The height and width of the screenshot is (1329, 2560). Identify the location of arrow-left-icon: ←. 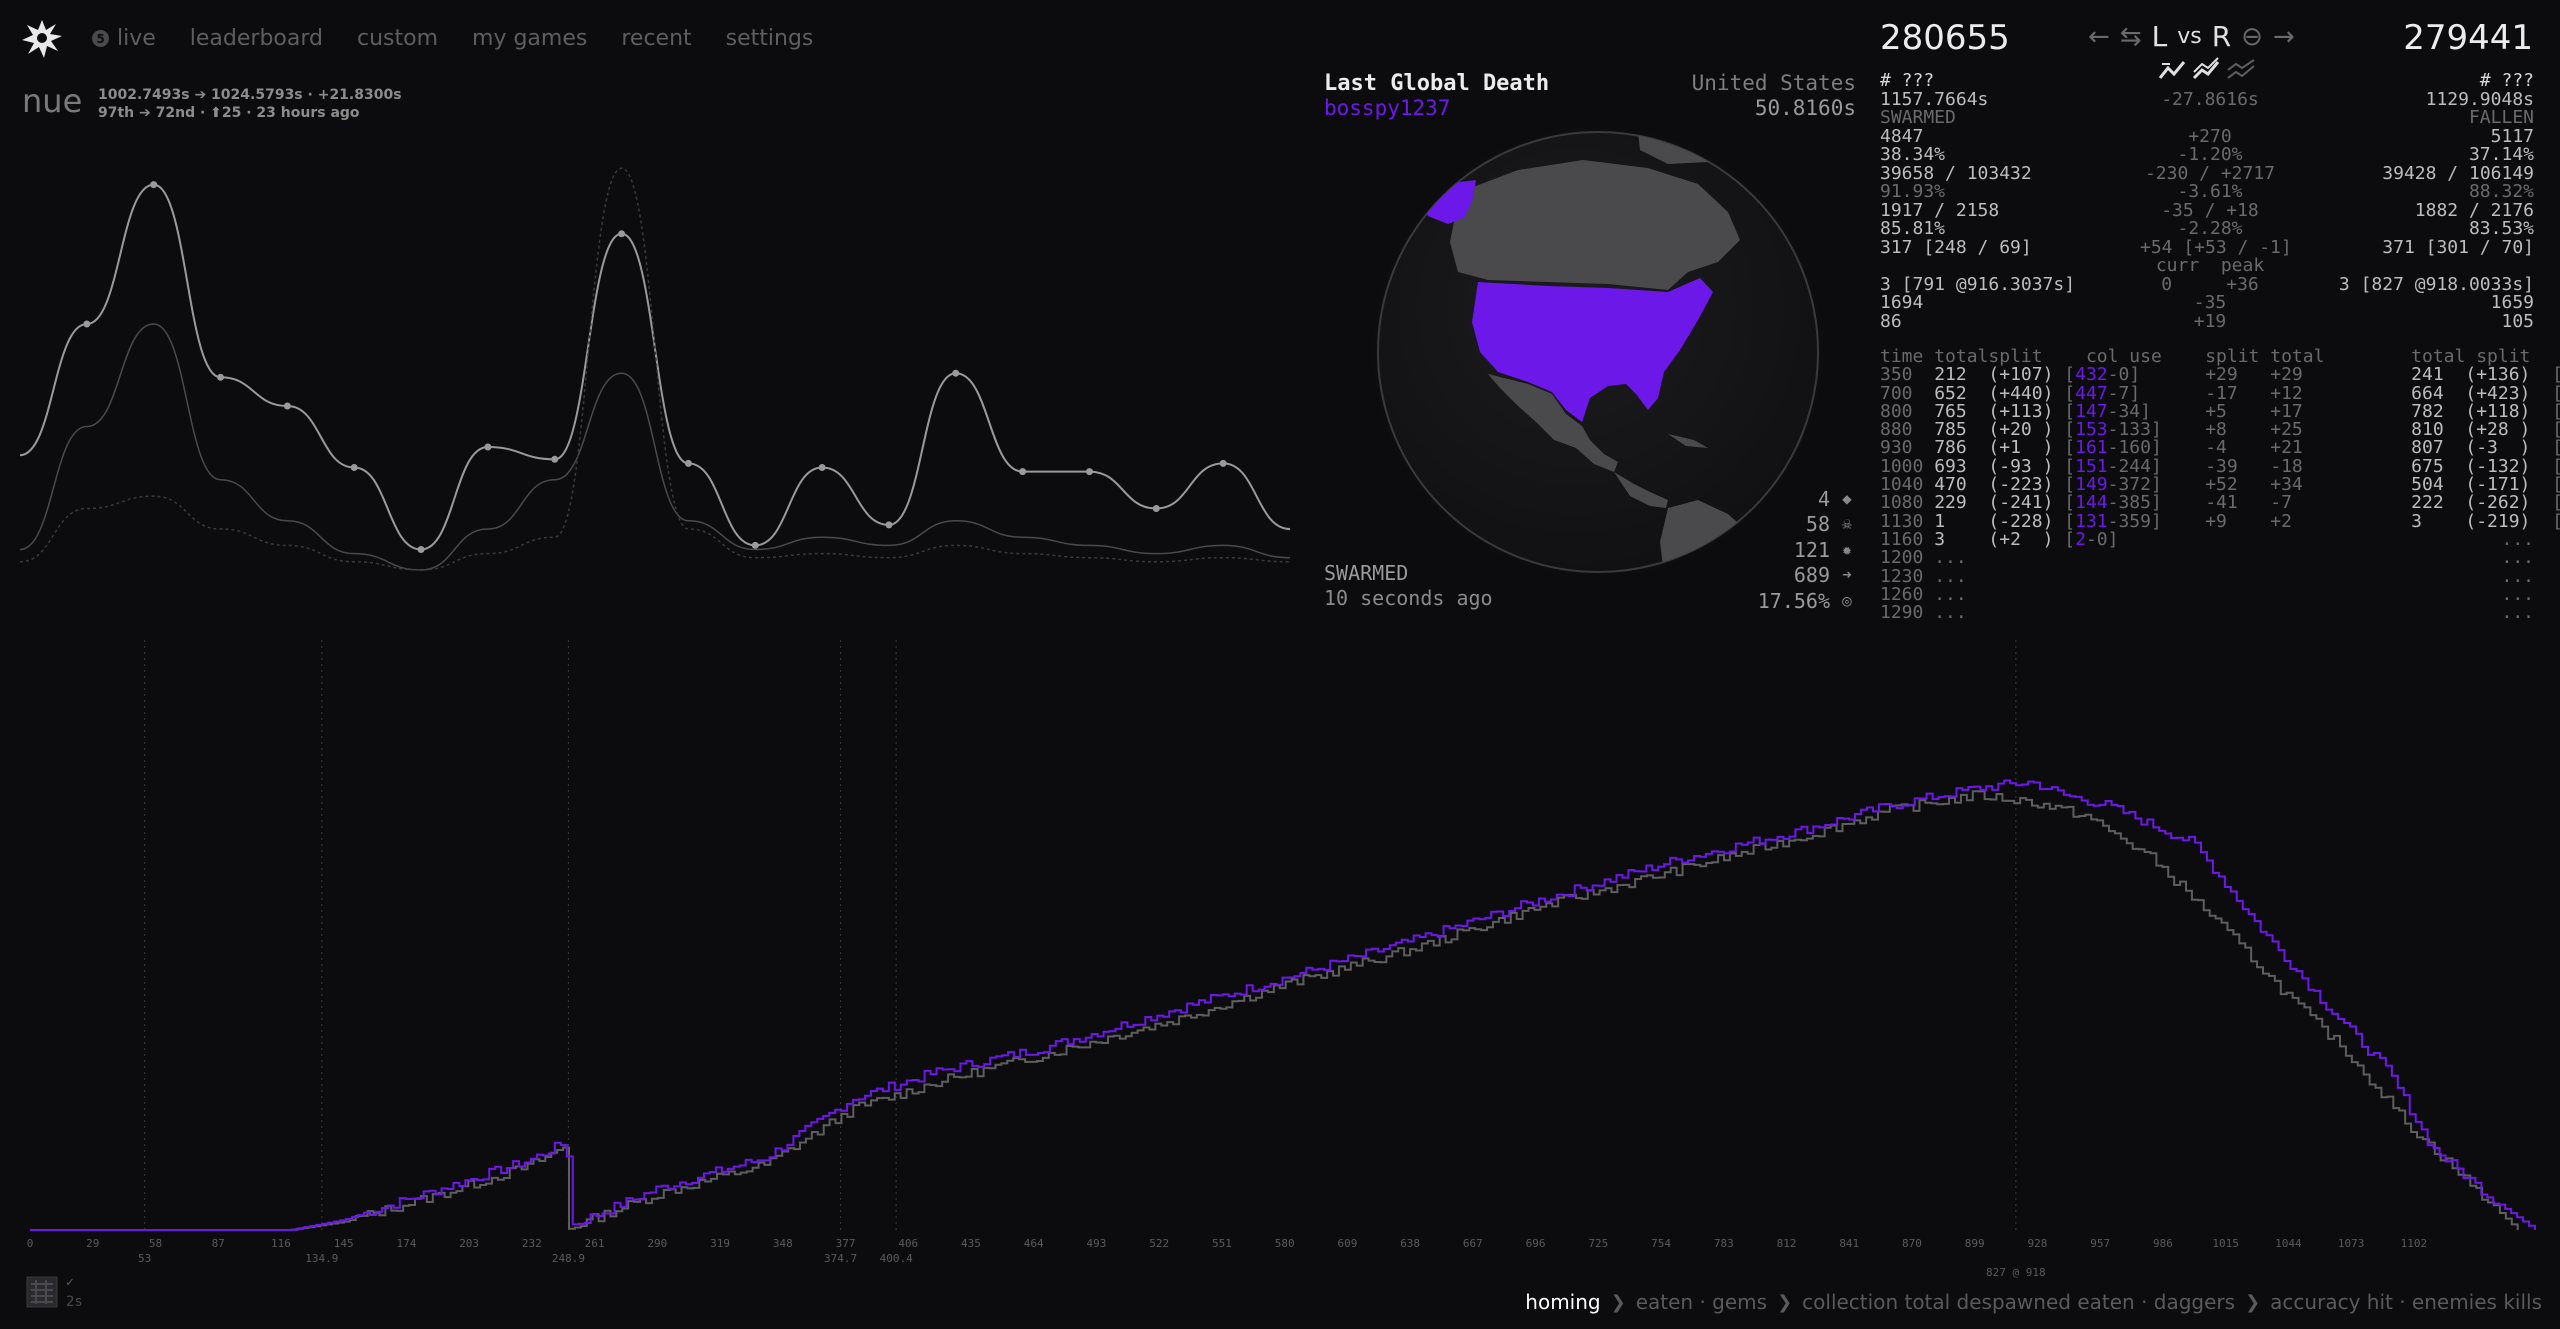
(2099, 37).